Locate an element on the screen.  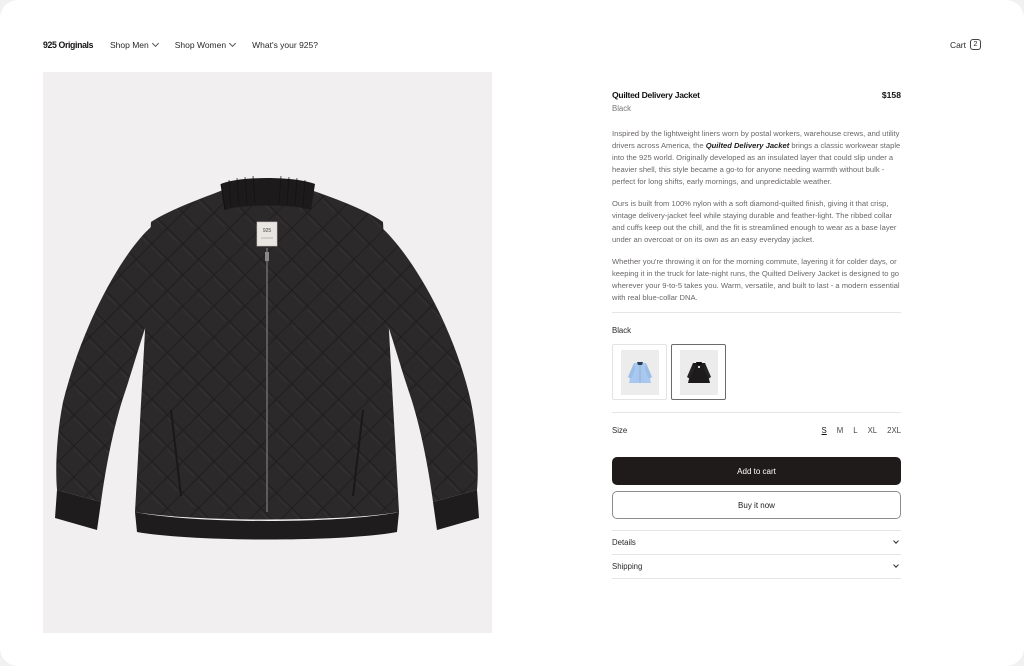
size-option-2xl: 2XL is located at coordinates (894, 430).